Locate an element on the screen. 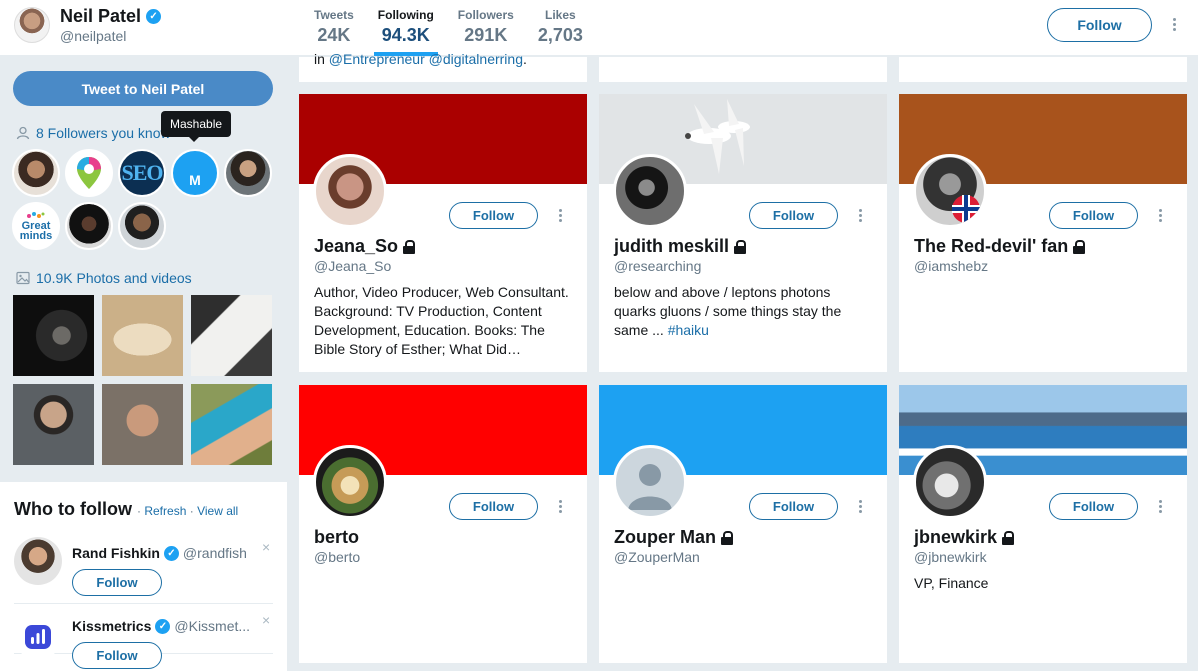 This screenshot has width=1198, height=671. mini-profile: Neil Patel ✓ @neilpatel is located at coordinates (88, 25).